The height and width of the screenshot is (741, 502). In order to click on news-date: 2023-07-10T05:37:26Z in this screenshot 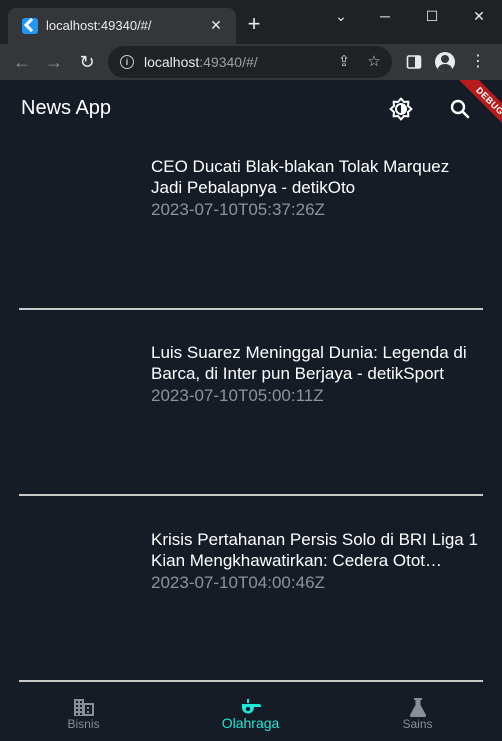, I will do `click(238, 209)`.